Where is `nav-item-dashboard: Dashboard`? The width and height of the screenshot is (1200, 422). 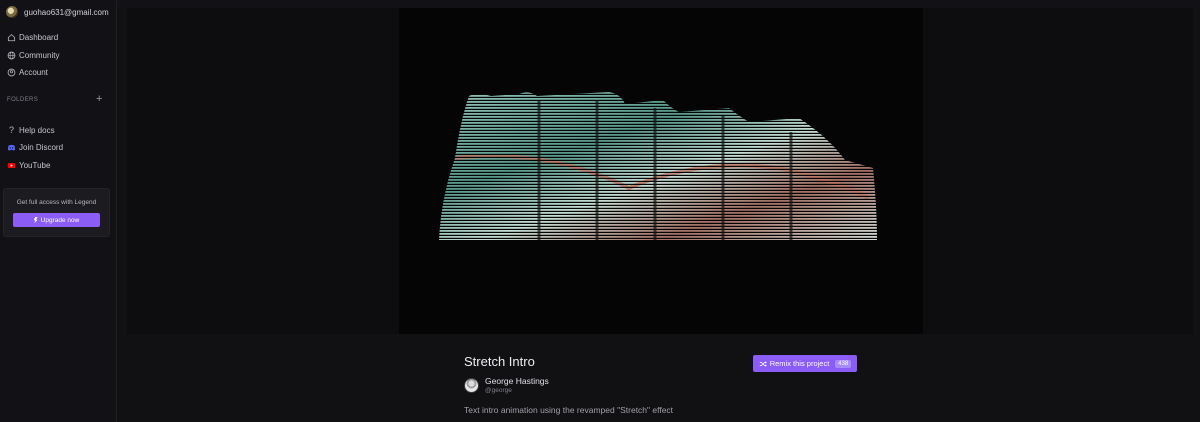 nav-item-dashboard: Dashboard is located at coordinates (32, 37).